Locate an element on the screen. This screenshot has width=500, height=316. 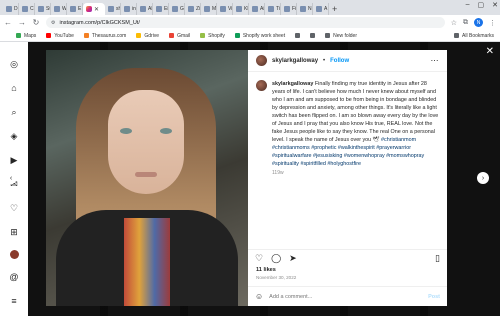
browser-tab: Zi is located at coordinates (193, 9).